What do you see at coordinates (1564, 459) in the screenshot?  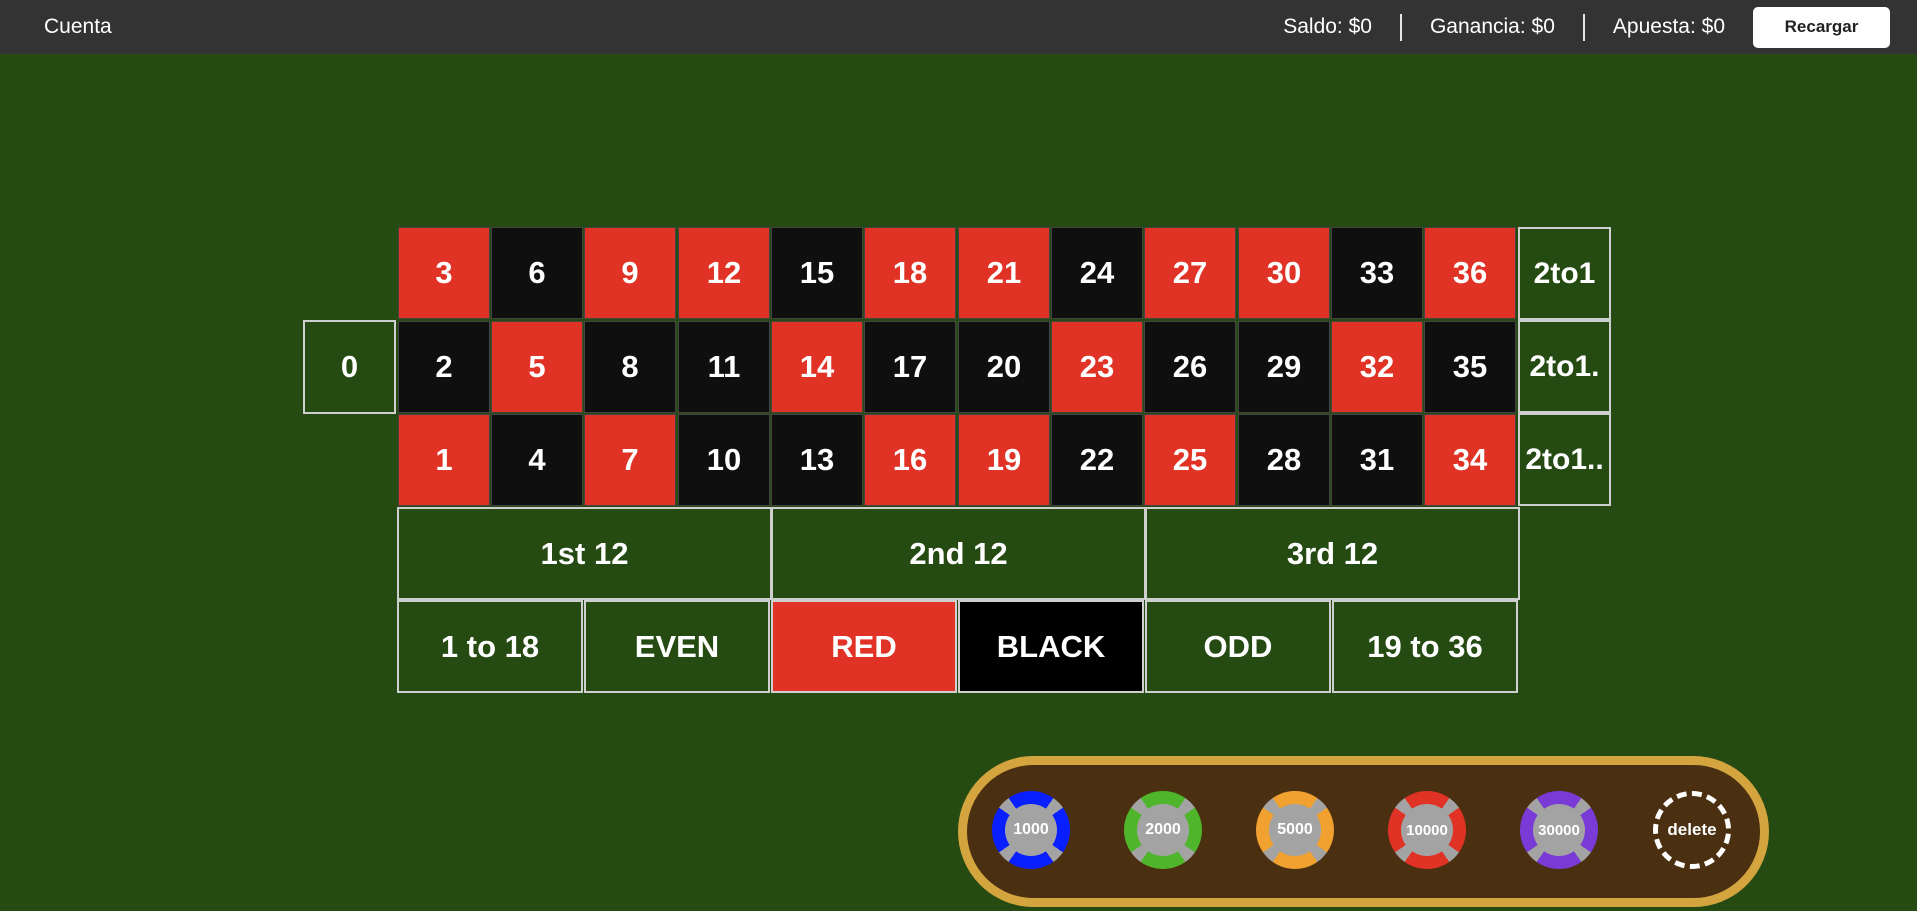 I see `column-bet-bottom: 2to1..` at bounding box center [1564, 459].